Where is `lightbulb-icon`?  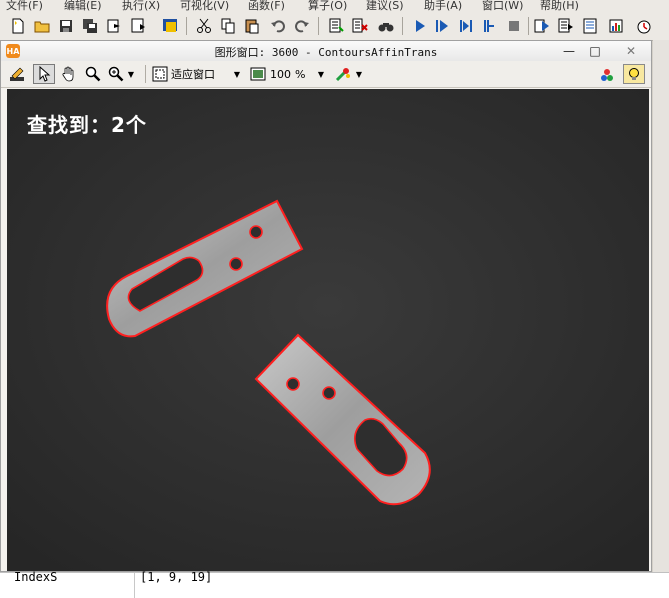
lightbulb-icon is located at coordinates (634, 74).